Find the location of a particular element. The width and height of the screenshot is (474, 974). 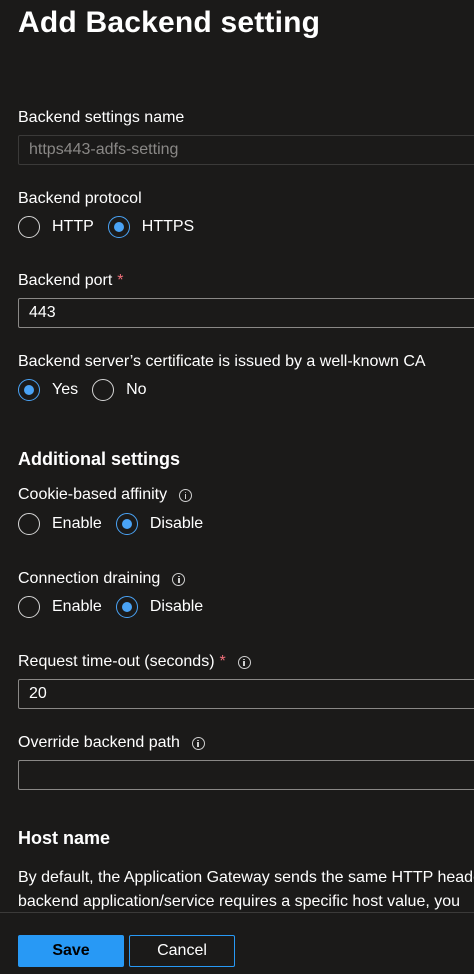

backend-settings-name-label: Backend settings name is located at coordinates (101, 118).